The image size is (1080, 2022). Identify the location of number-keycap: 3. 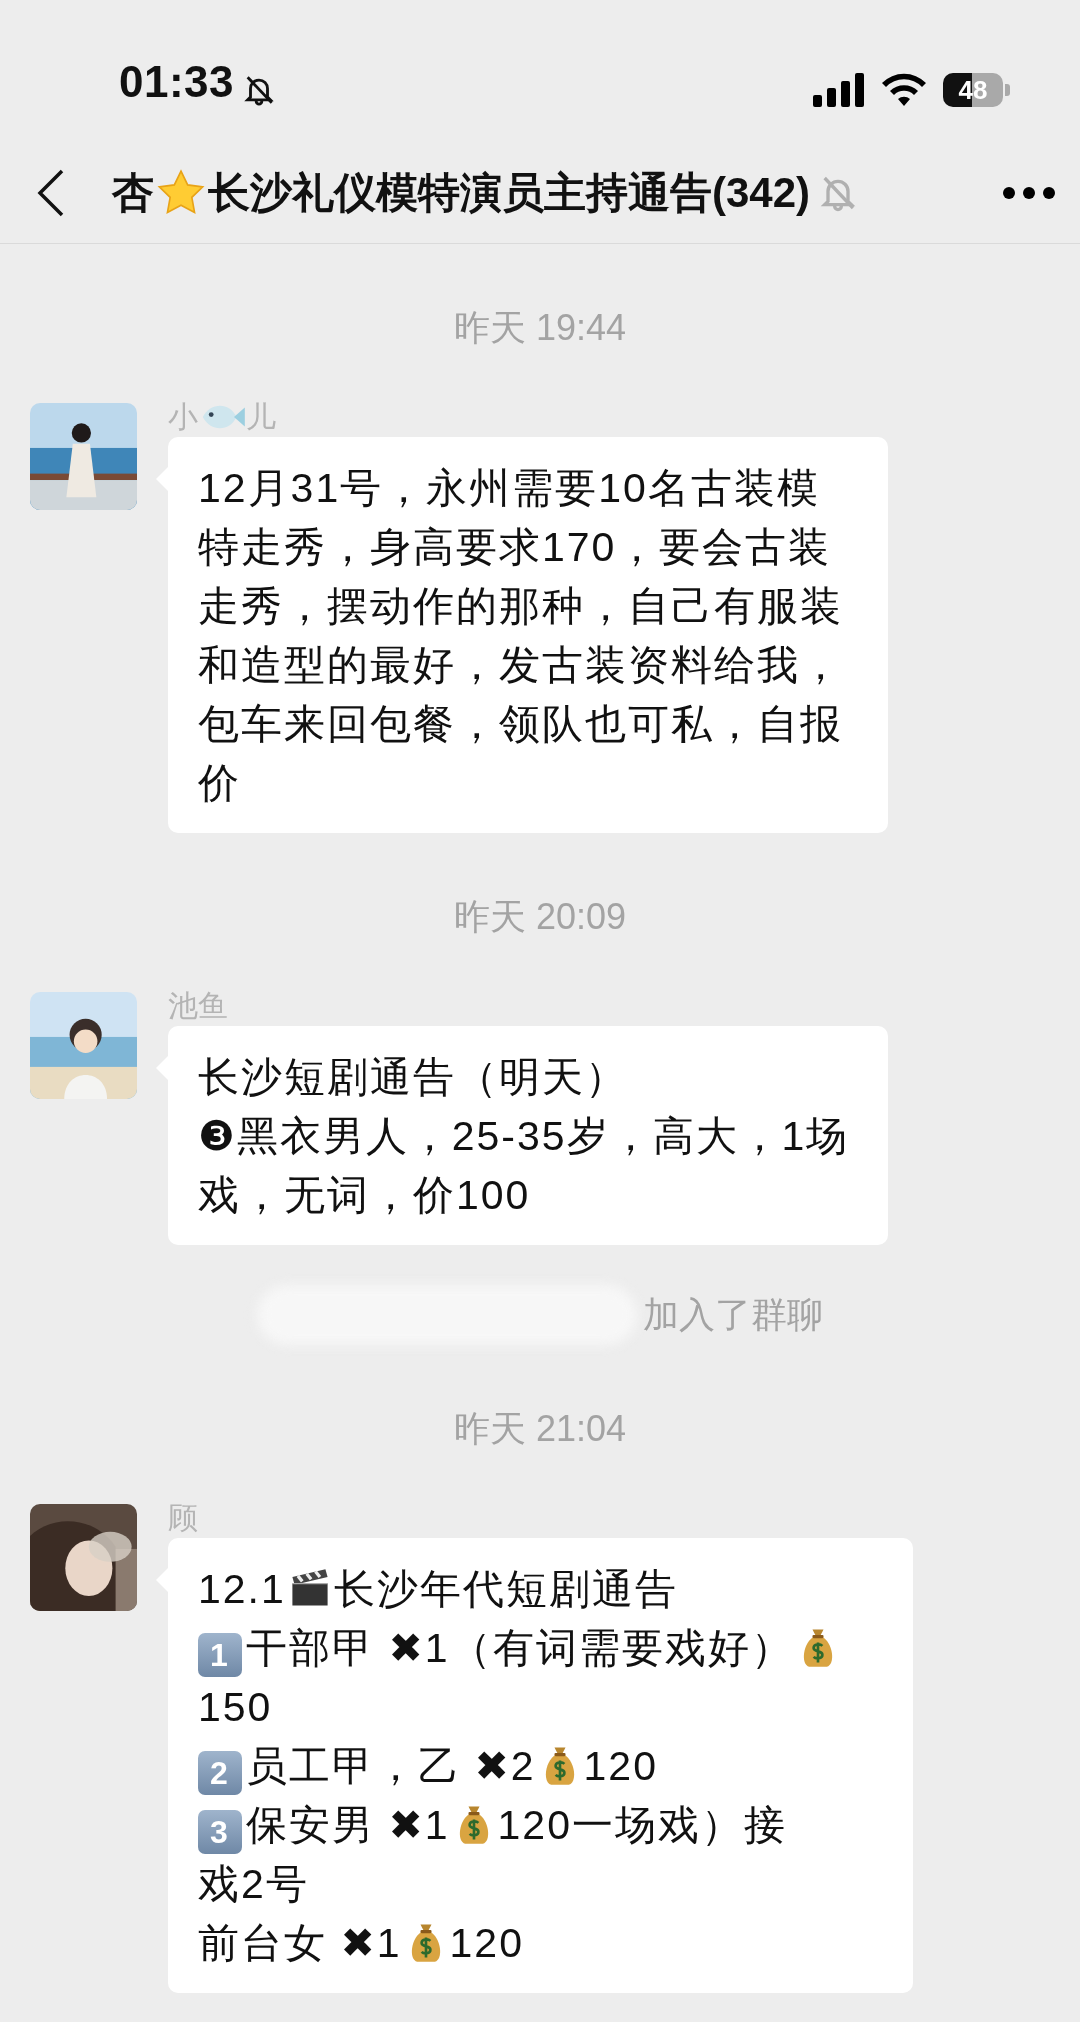
(220, 1832).